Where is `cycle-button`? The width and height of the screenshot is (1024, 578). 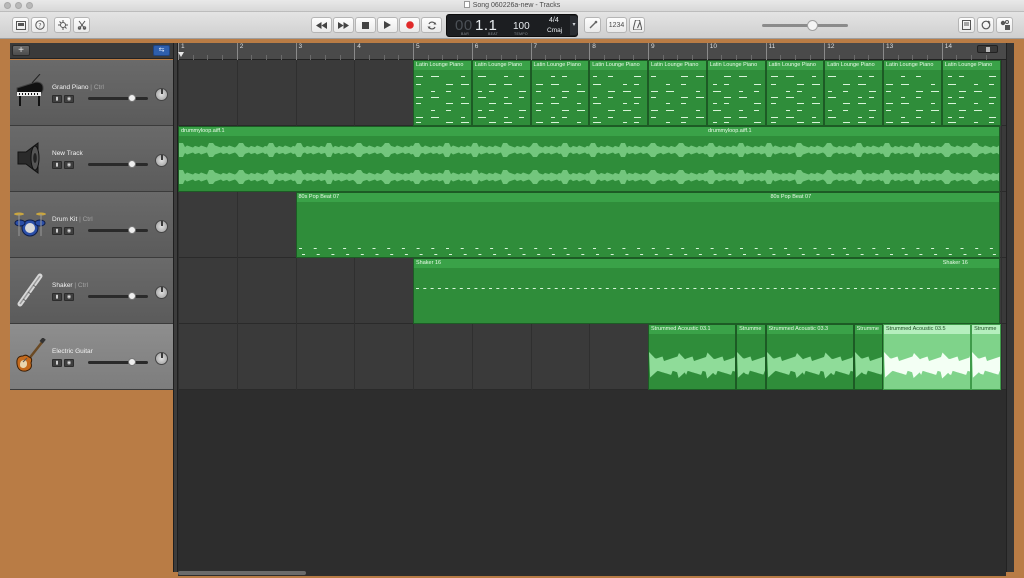
cycle-button is located at coordinates (431, 25).